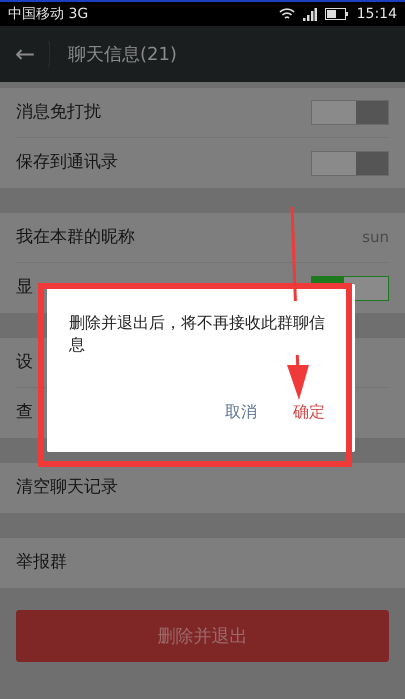 This screenshot has height=699, width=405. What do you see at coordinates (336, 14) in the screenshot?
I see `battery-icon` at bounding box center [336, 14].